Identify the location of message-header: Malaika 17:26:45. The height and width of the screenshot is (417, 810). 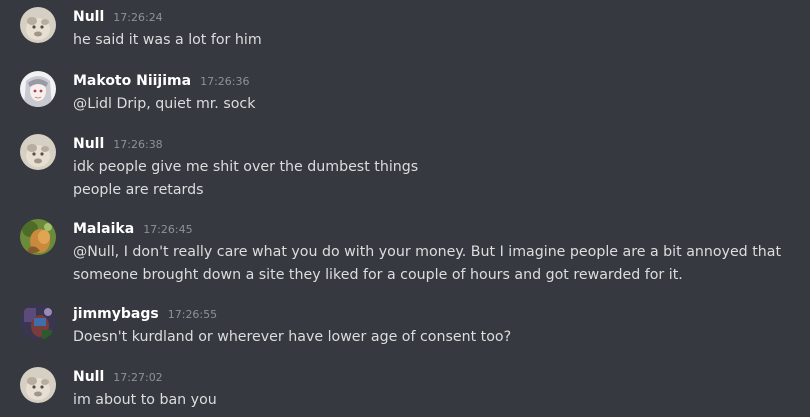
(133, 229).